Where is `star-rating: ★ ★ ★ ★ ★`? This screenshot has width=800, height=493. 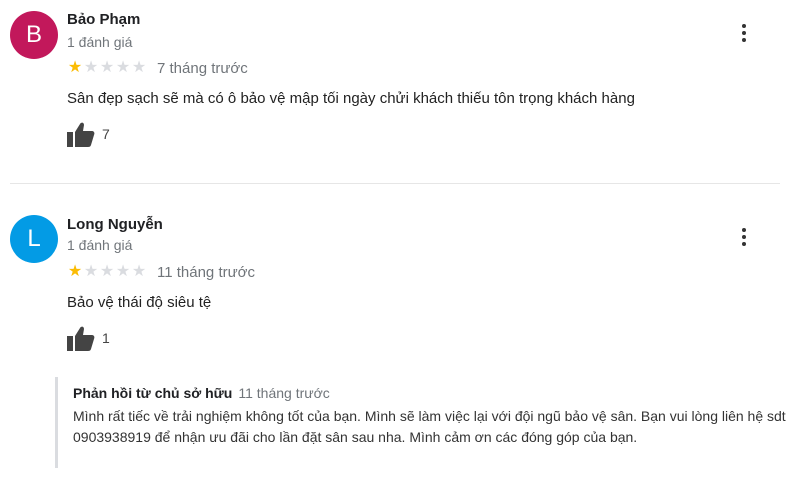 star-rating: ★ ★ ★ ★ ★ is located at coordinates (107, 272).